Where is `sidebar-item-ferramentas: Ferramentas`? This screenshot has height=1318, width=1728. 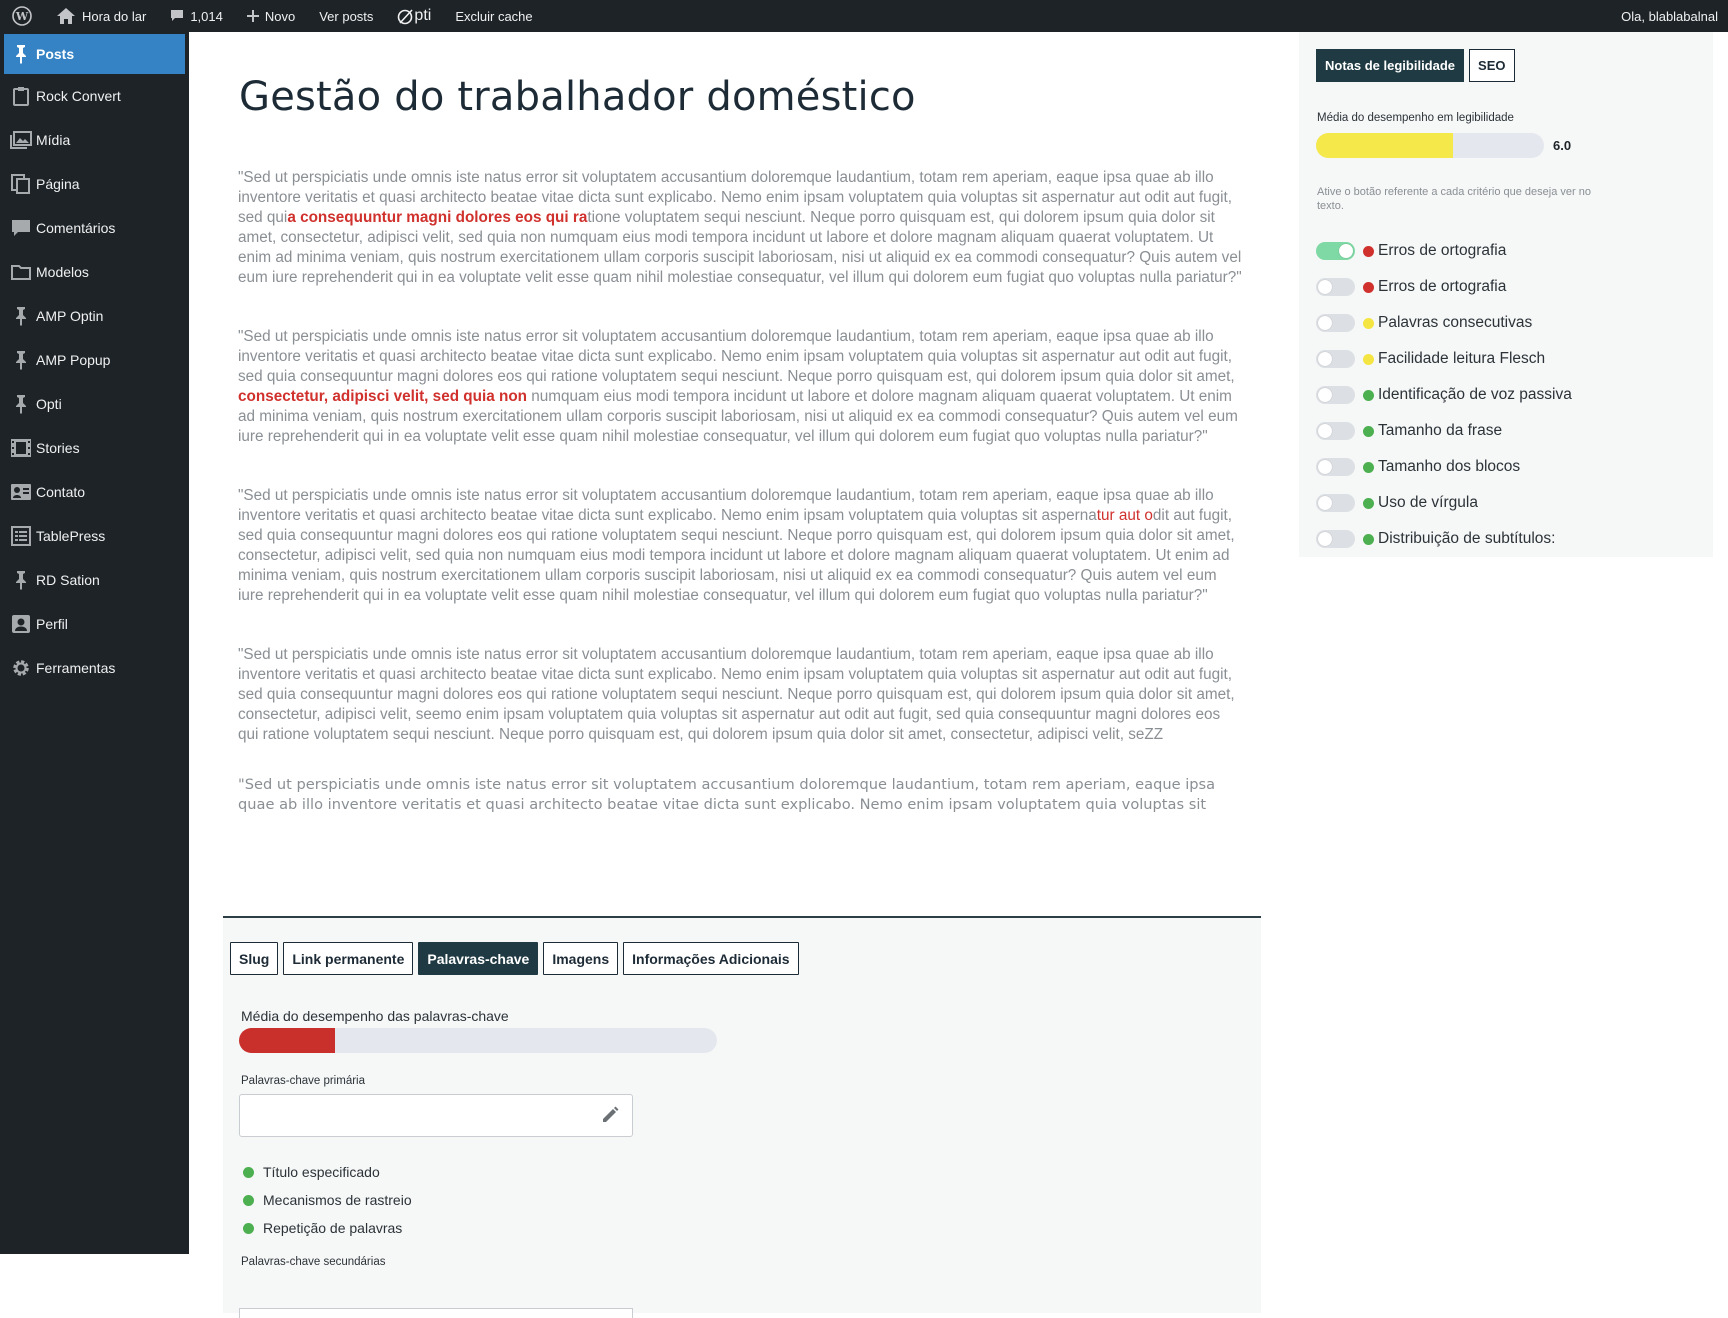
sidebar-item-ferramentas: Ferramentas is located at coordinates (94, 668).